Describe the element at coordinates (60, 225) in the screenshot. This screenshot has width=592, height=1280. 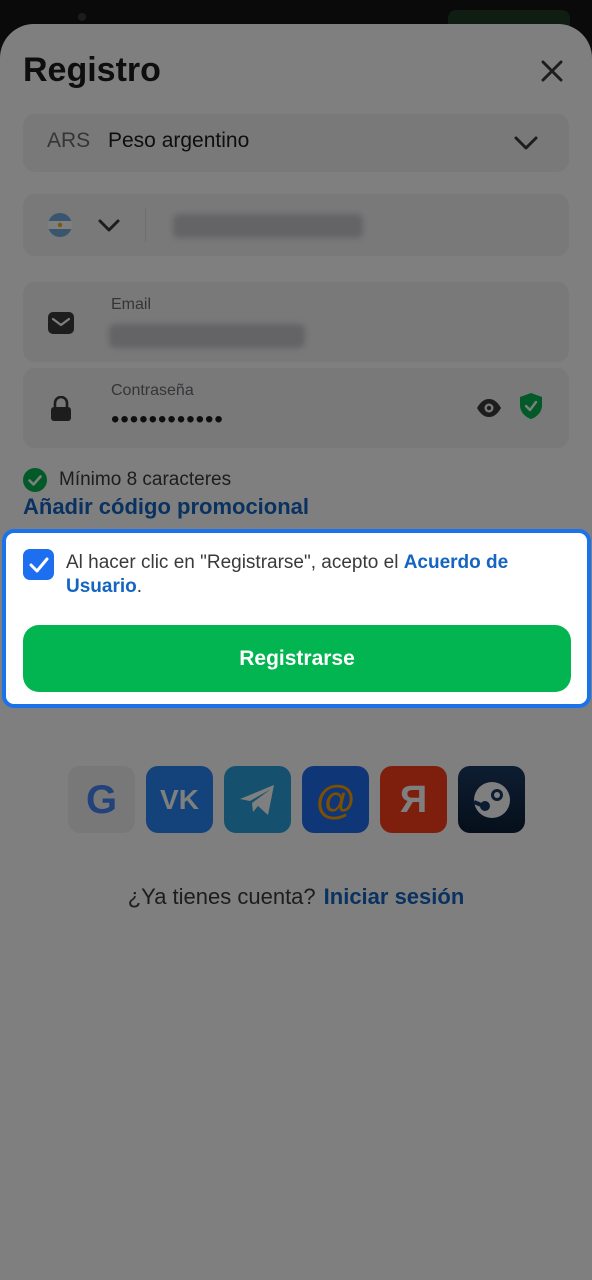
I see `argentina-flag-icon` at that location.